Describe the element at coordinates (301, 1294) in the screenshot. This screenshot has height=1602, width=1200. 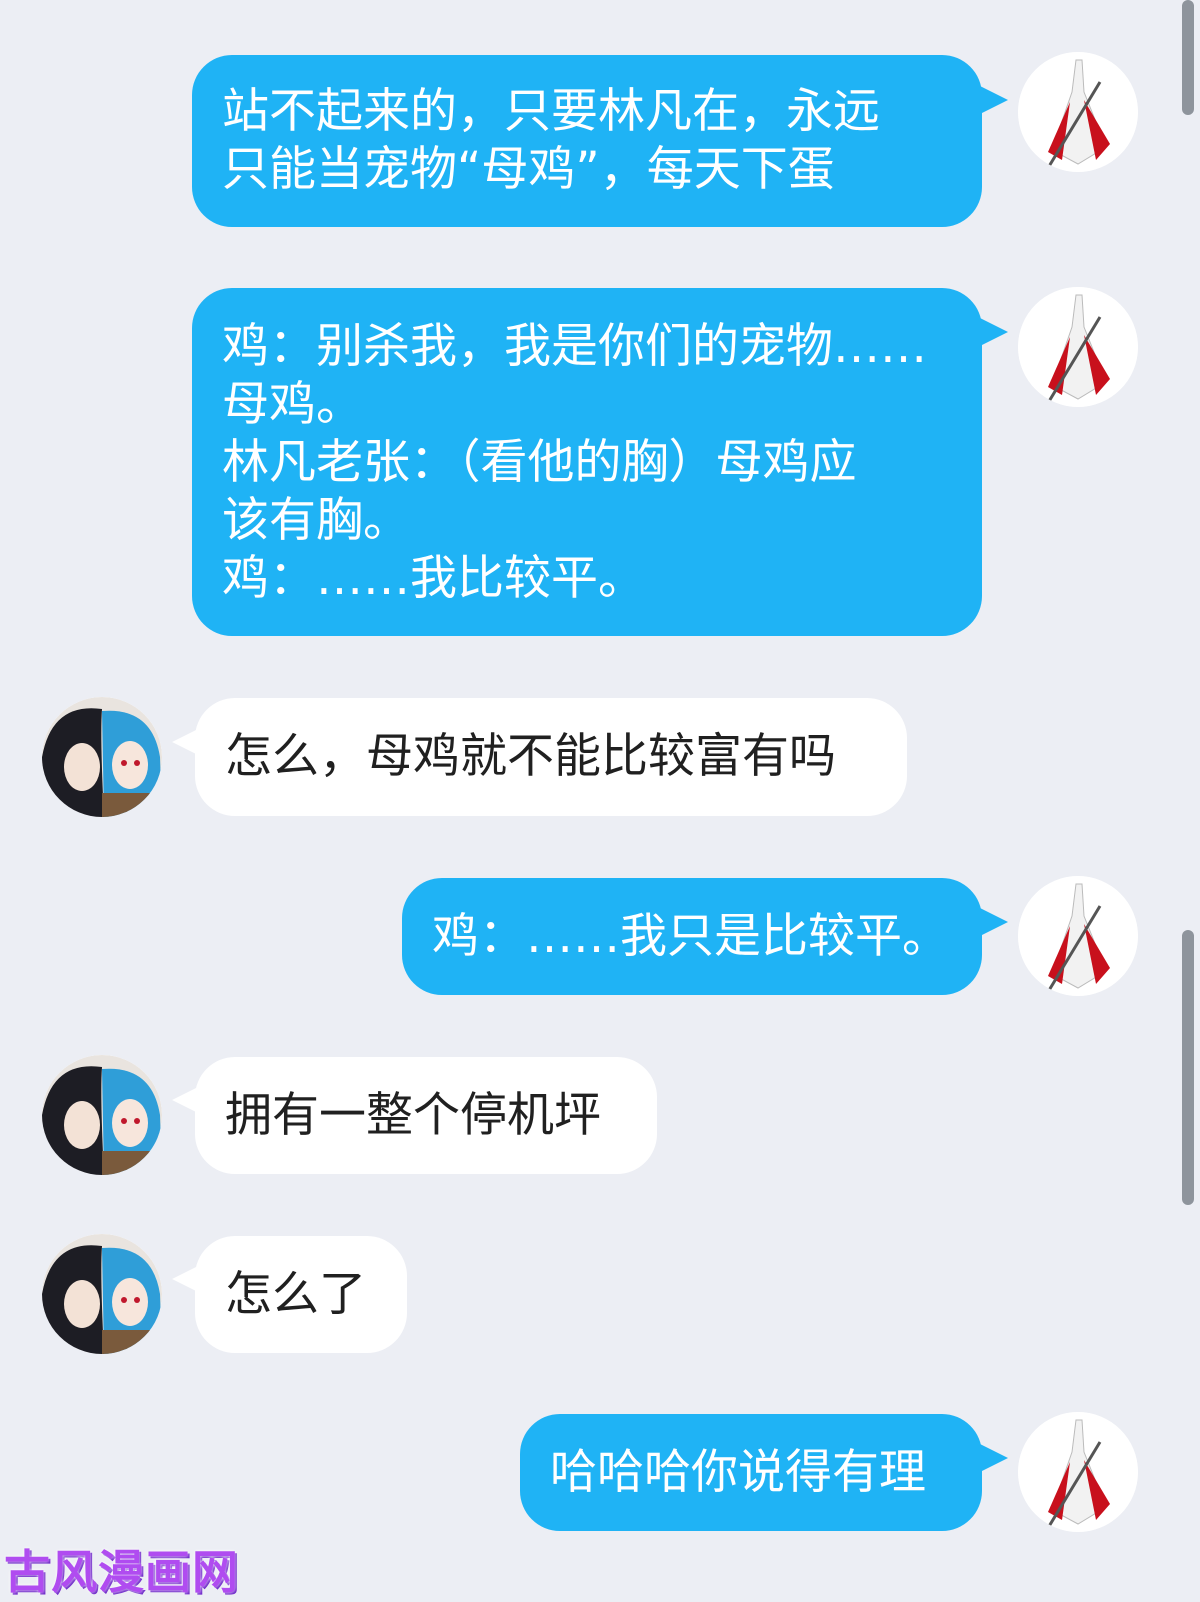
I see `message-bubble: 怎么了` at that location.